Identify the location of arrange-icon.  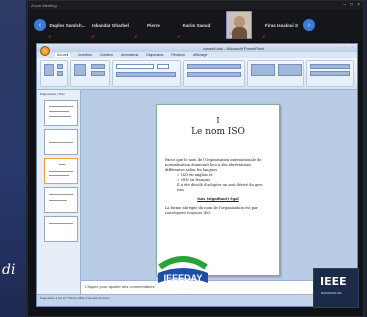
(289, 70).